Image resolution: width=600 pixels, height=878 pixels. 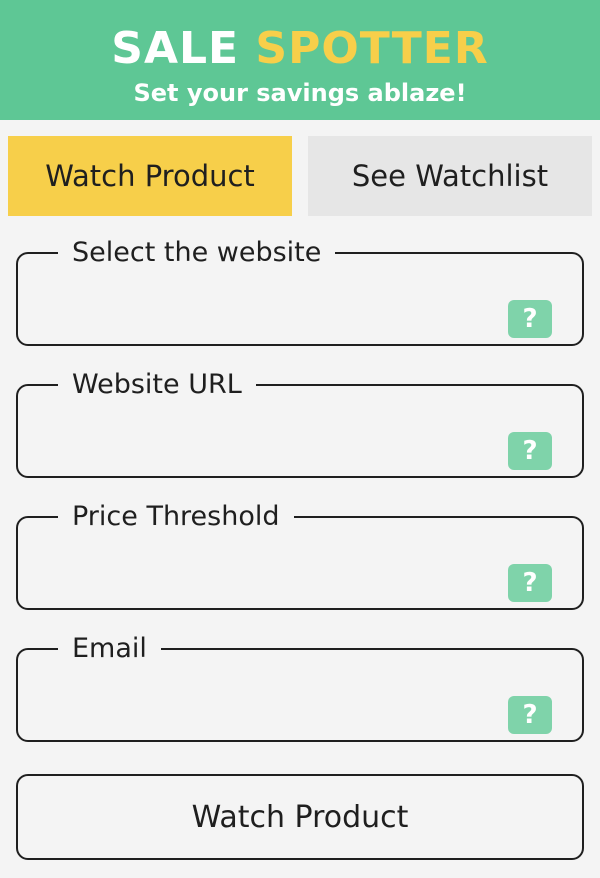 What do you see at coordinates (268, 449) in the screenshot?
I see `website-url-input` at bounding box center [268, 449].